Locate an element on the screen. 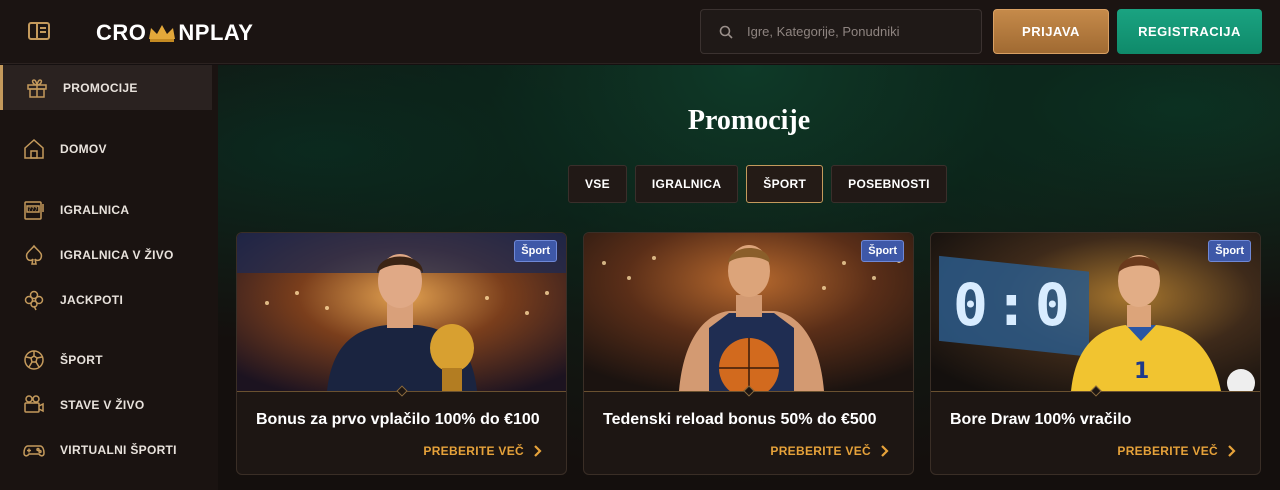  top-header: CRO NPLAY PRIJAVA REGISTRACIJA is located at coordinates (640, 32).